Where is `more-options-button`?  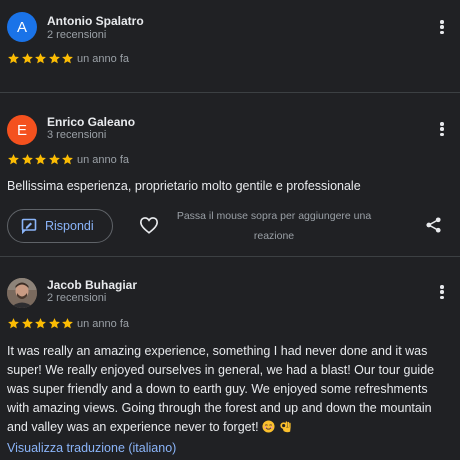 more-options-button is located at coordinates (442, 292).